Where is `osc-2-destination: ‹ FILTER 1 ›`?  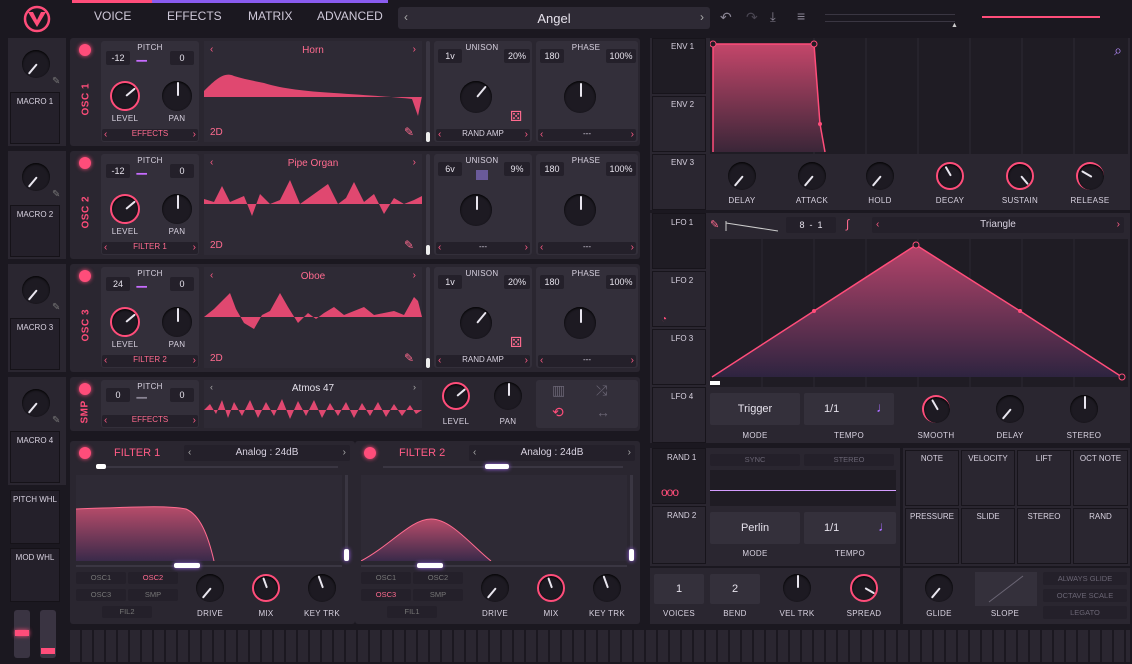
osc-2-destination: ‹ FILTER 1 › is located at coordinates (150, 248).